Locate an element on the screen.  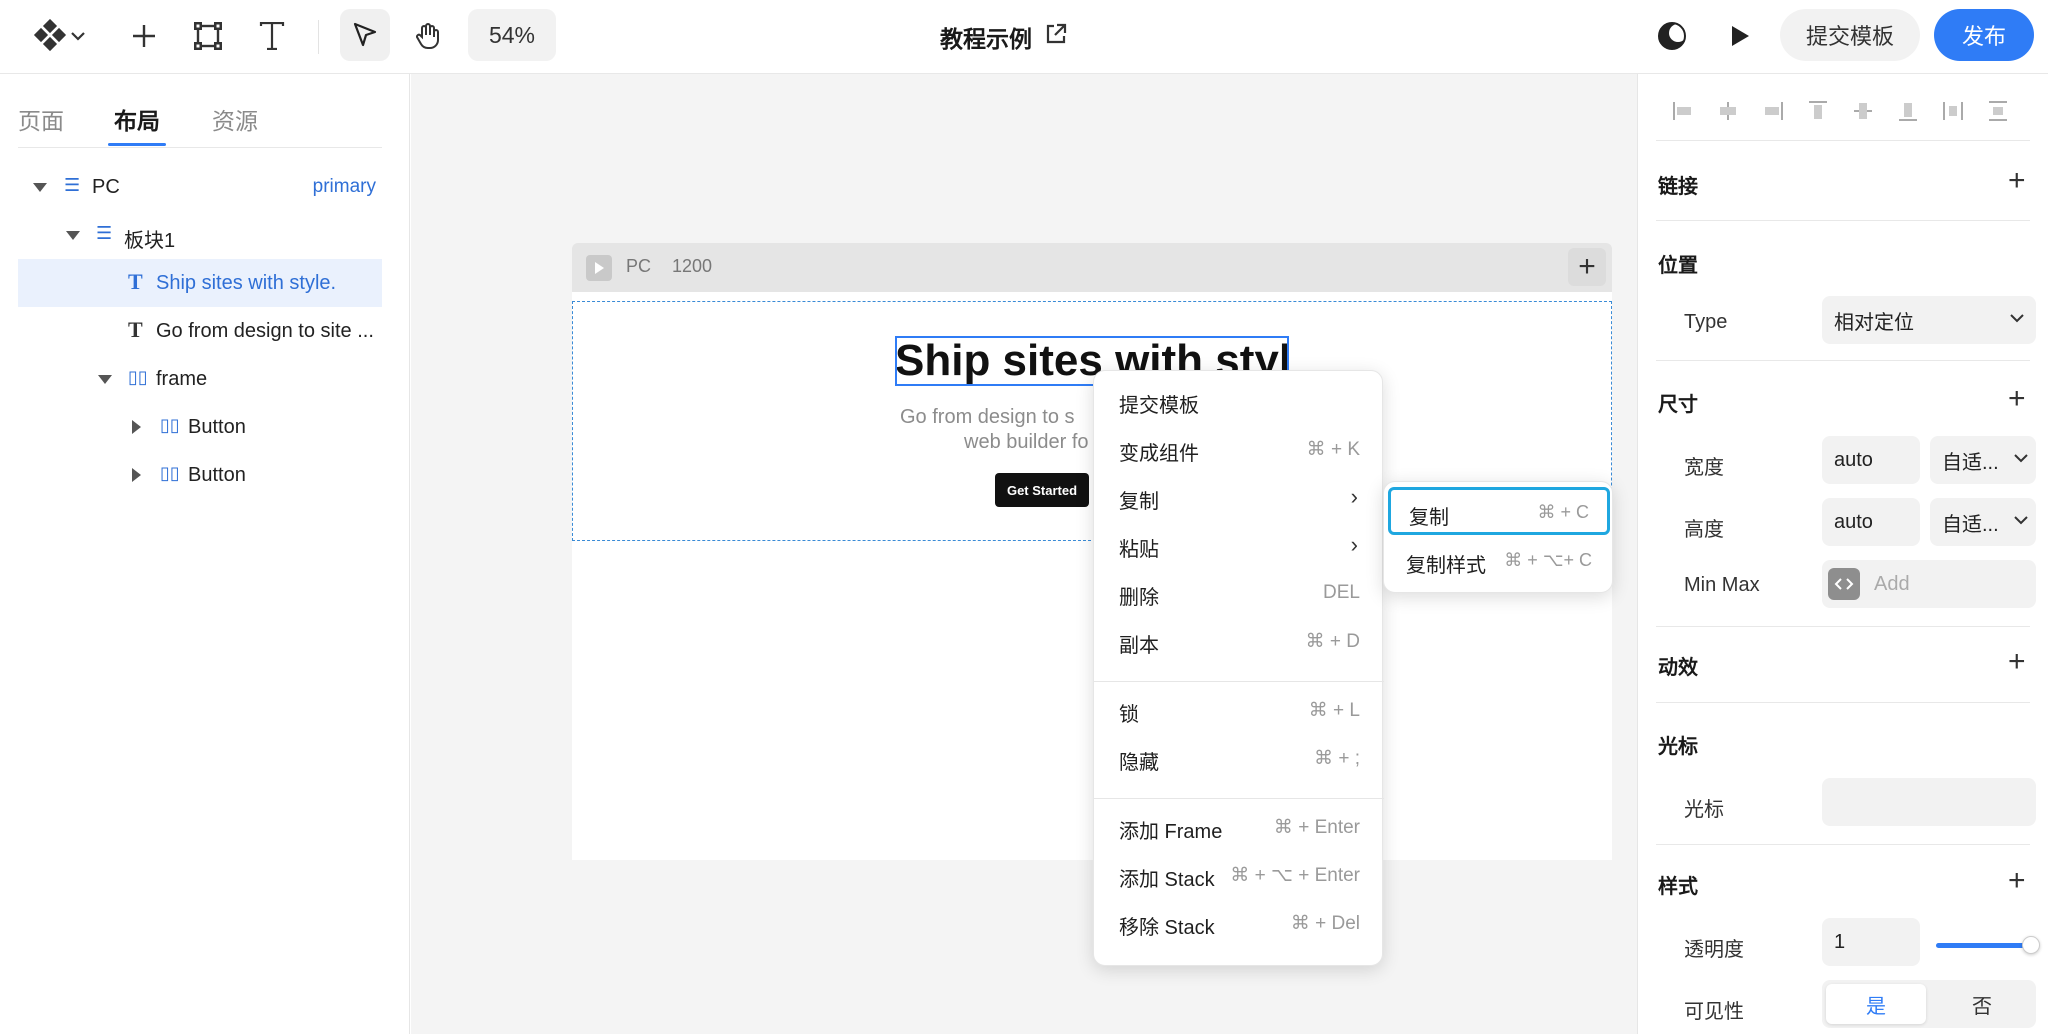
document-title: 教程示例 is located at coordinates (1004, 37).